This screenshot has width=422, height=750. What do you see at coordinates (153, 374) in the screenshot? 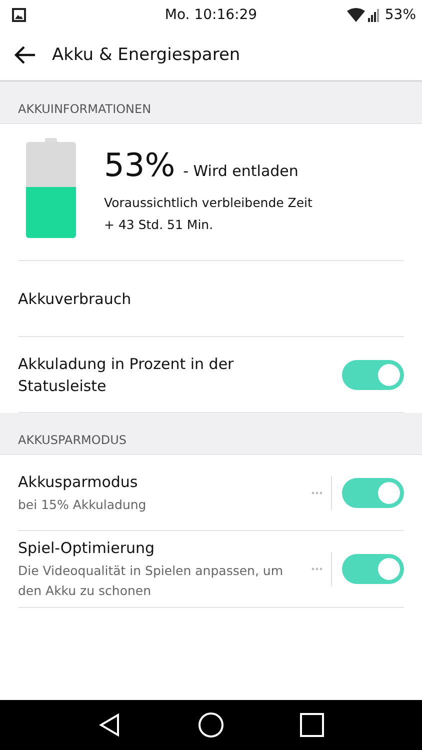
I see `setting-title: Akkuladung in Prozent in der Statusleiste` at bounding box center [153, 374].